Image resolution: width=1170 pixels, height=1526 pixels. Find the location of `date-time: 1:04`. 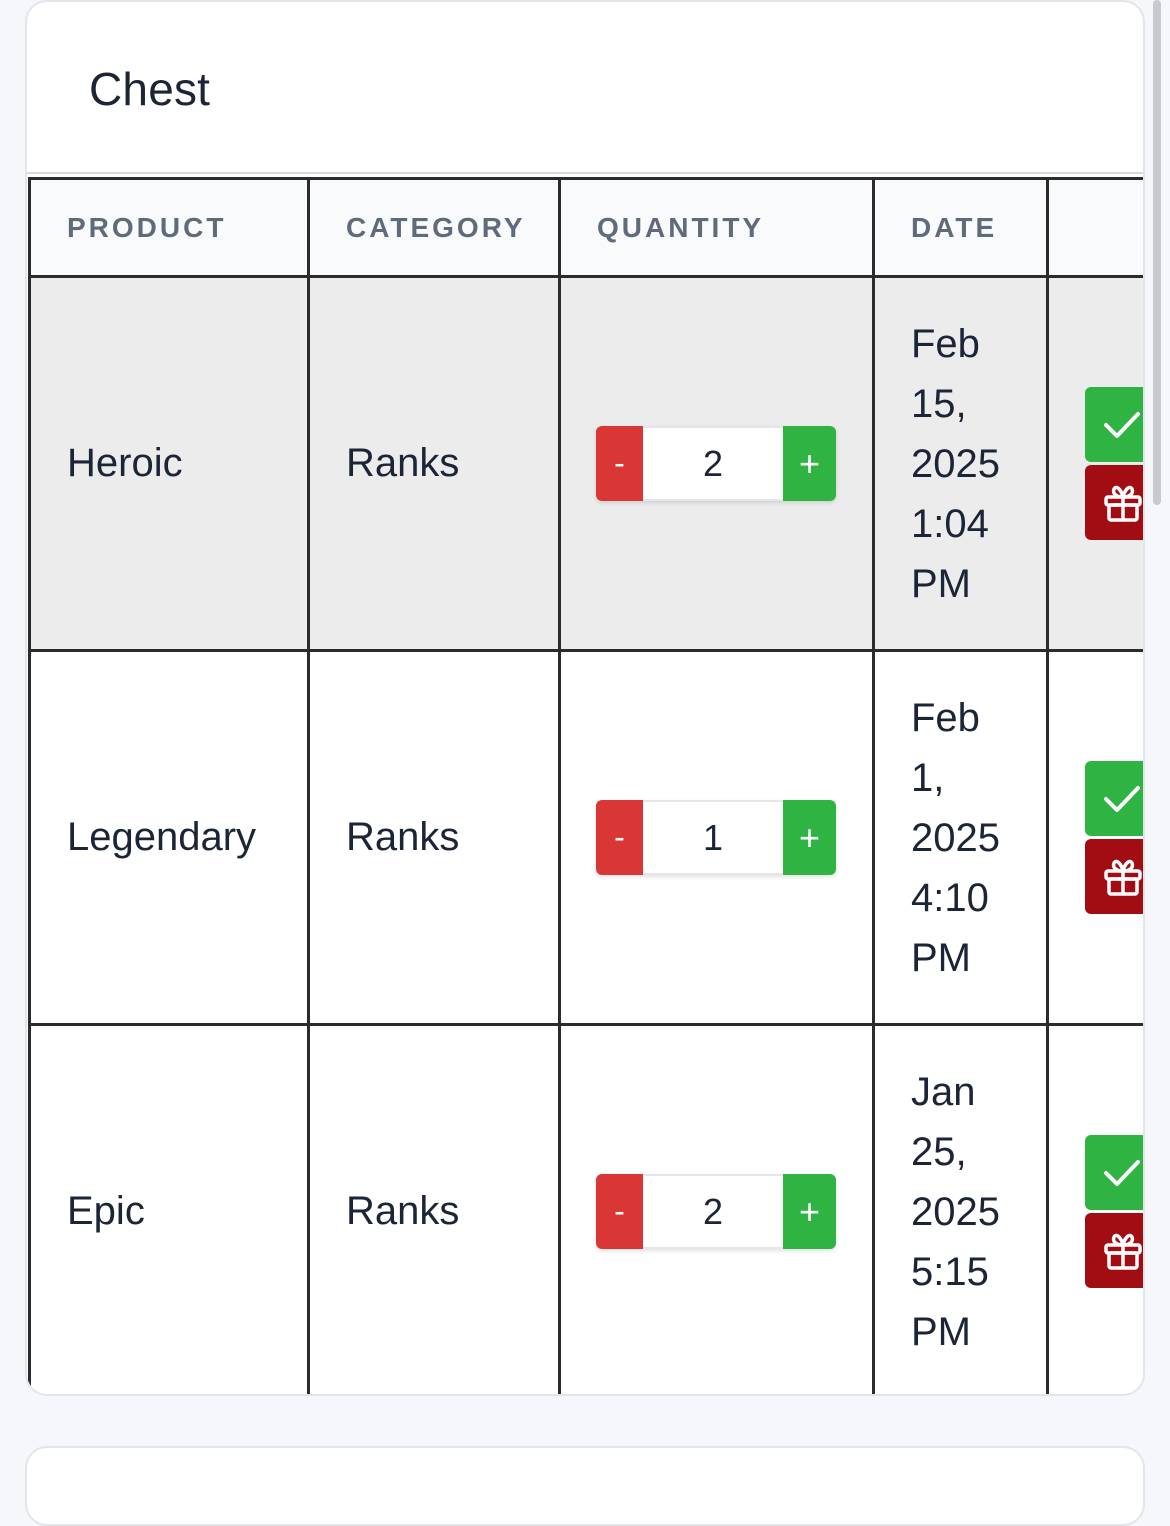

date-time: 1:04 is located at coordinates (950, 523).